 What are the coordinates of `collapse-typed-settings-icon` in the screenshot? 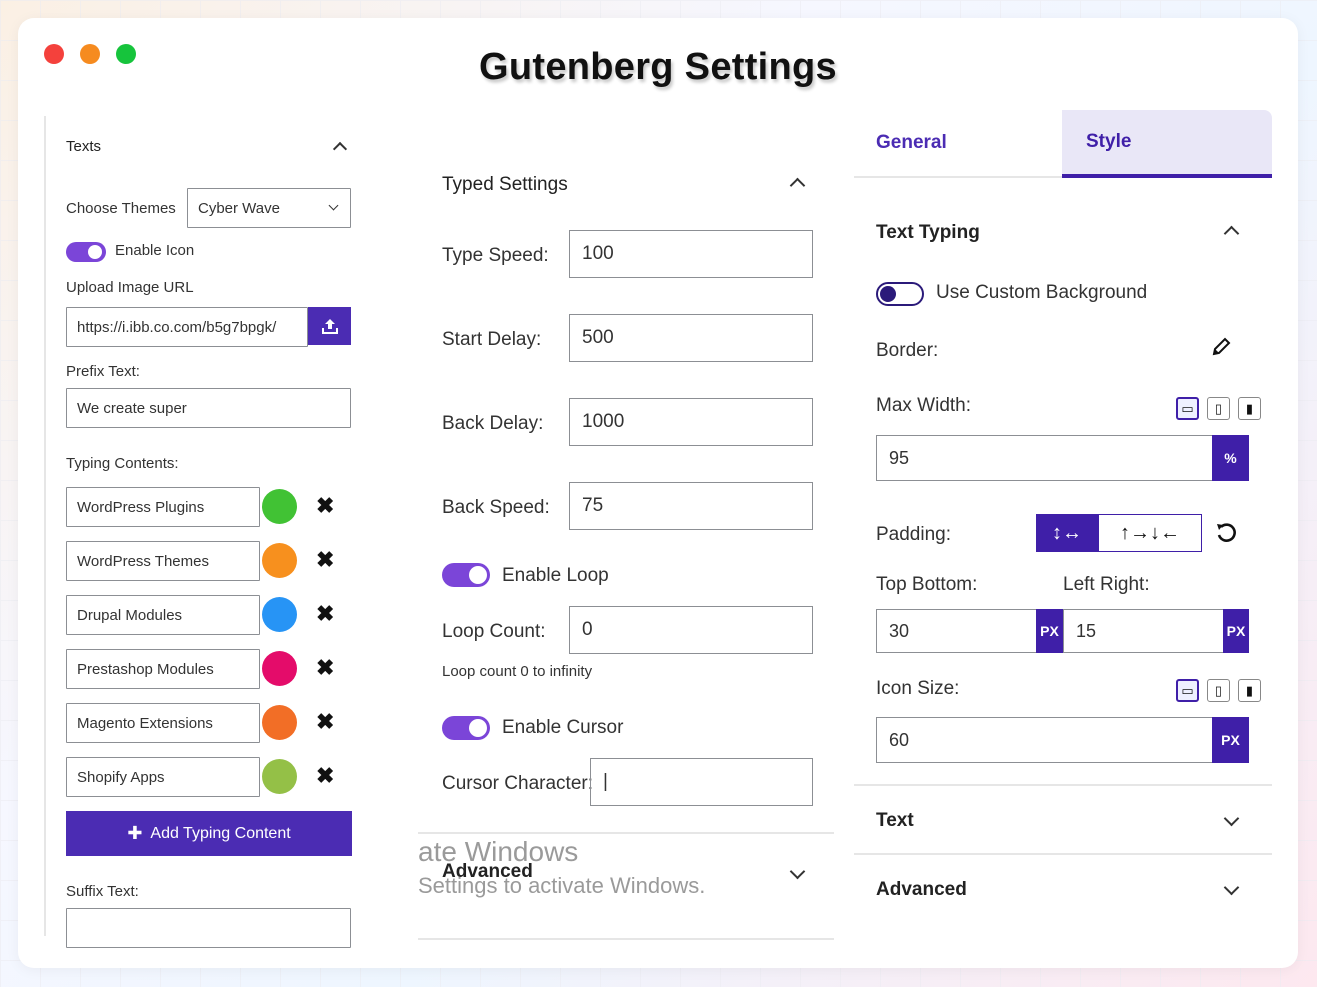 It's located at (797, 185).